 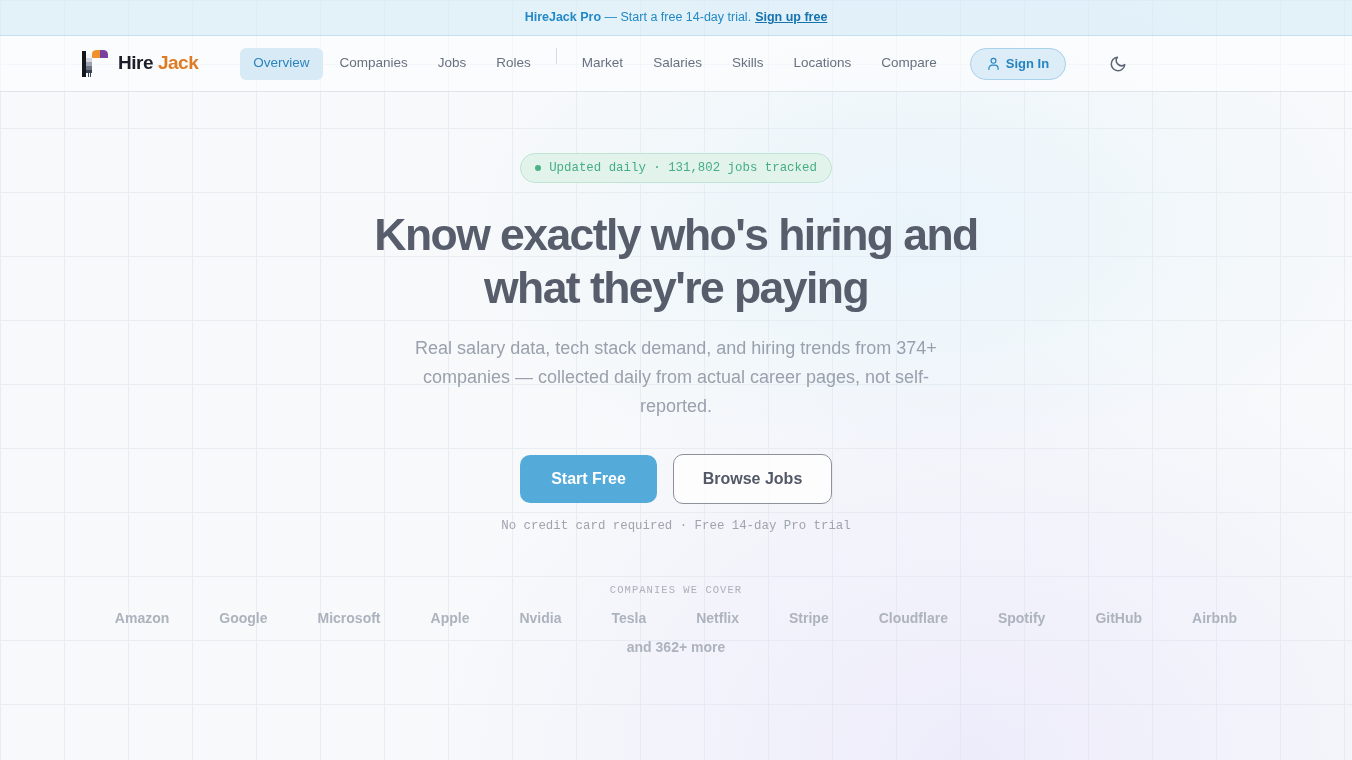 What do you see at coordinates (638, 18) in the screenshot?
I see `promo-text: HireJack Pro — Start a free 14-day trial.` at bounding box center [638, 18].